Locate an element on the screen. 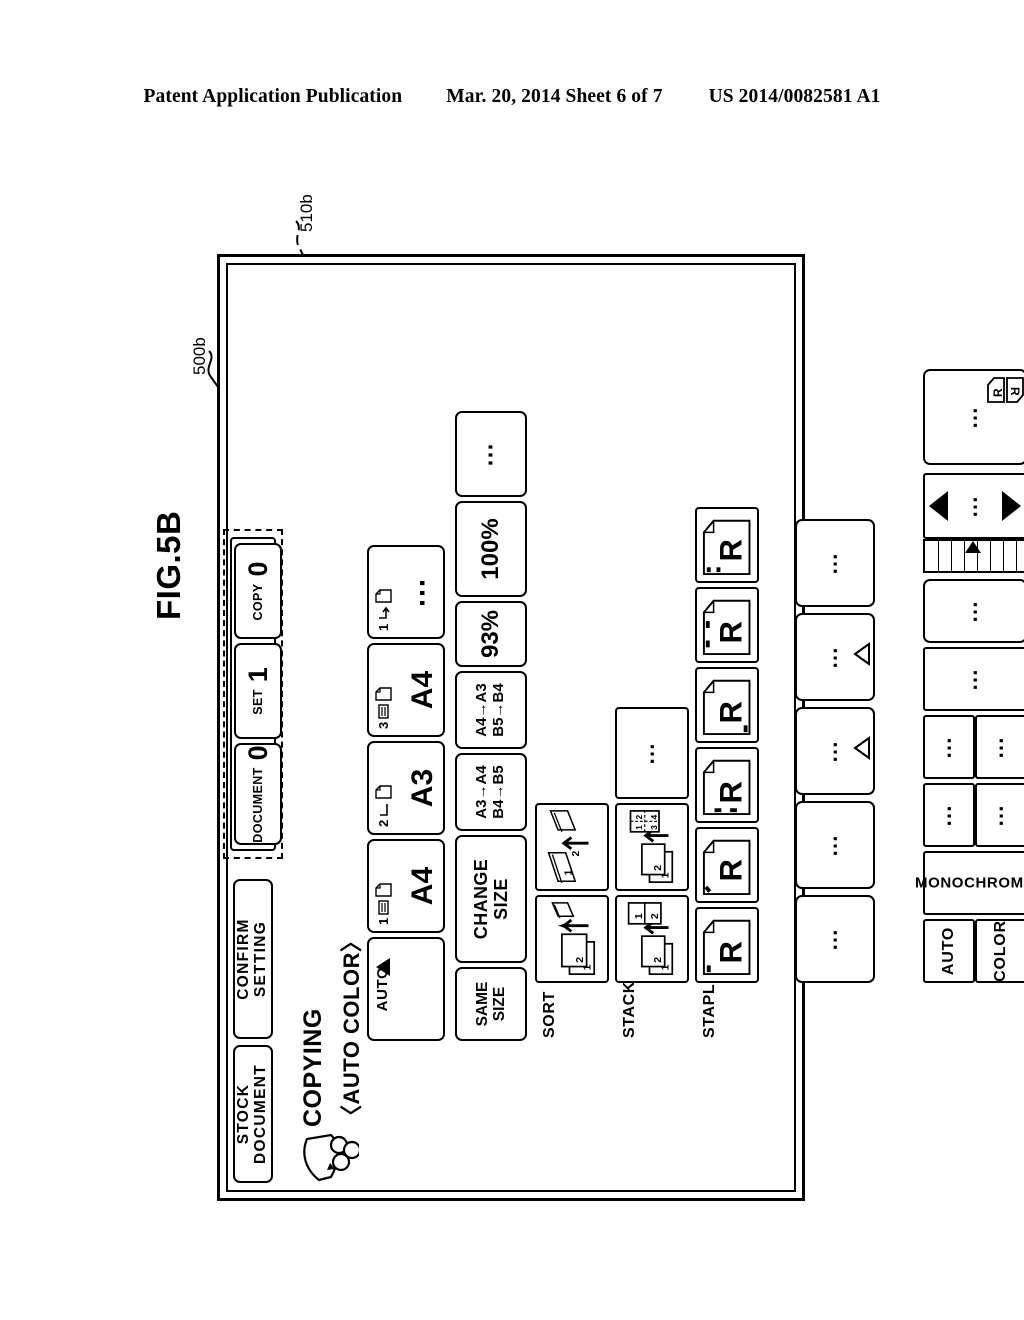 This screenshot has width=1024, height=1320. staple-option-1-button: R is located at coordinates (727, 945).